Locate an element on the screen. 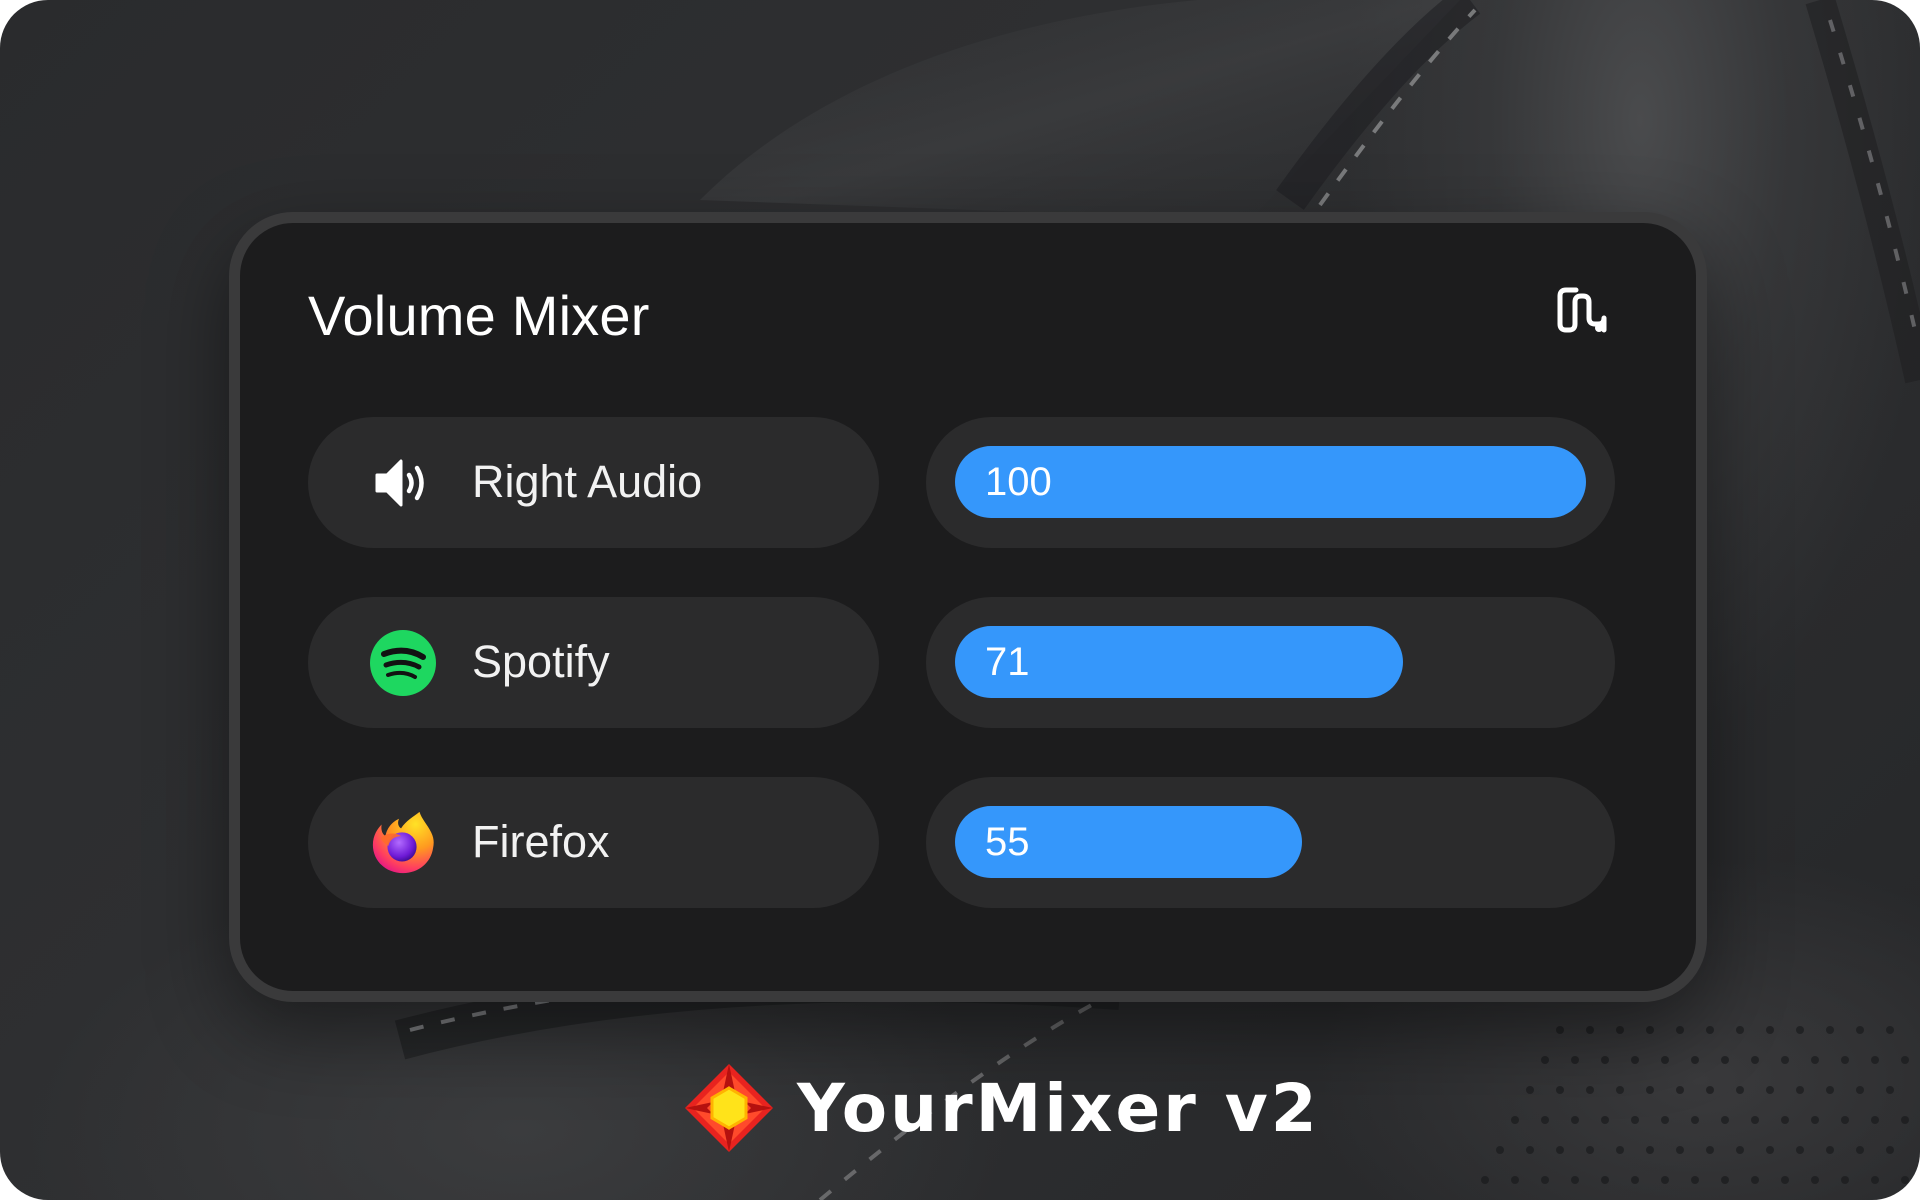 The height and width of the screenshot is (1200, 1920). channel-row-spotify: Spotify 71 is located at coordinates (961, 662).